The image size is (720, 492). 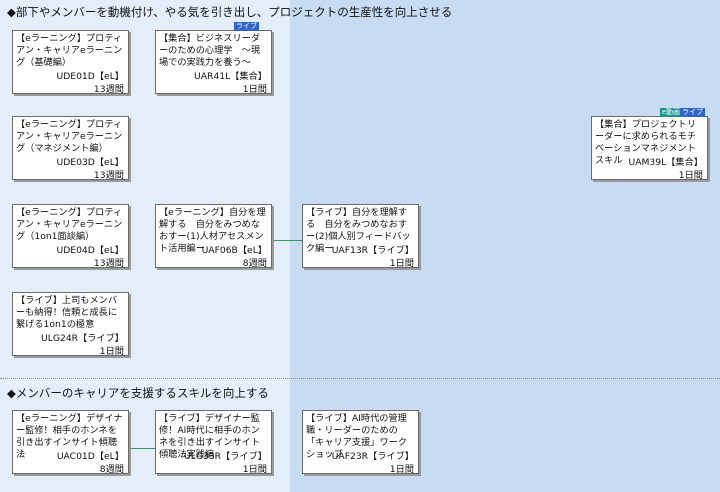 What do you see at coordinates (372, 250) in the screenshot?
I see `course-code: UAF13R【ライブ】` at bounding box center [372, 250].